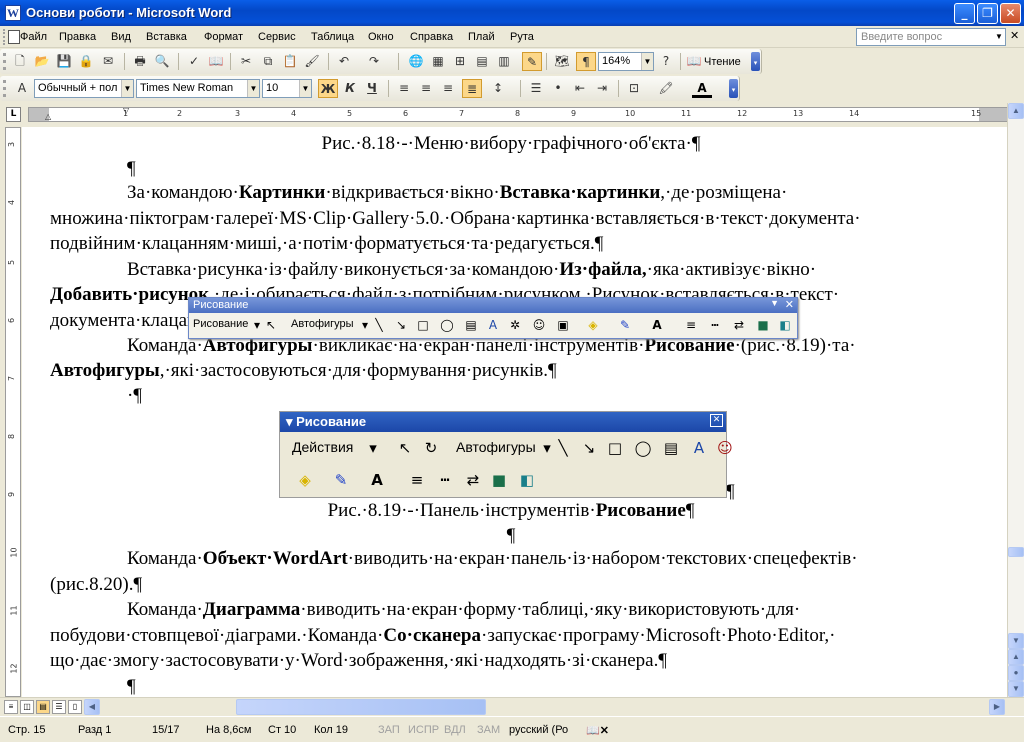 The height and width of the screenshot is (742, 1024). I want to click on oval-icon: ◯, so click(447, 325).